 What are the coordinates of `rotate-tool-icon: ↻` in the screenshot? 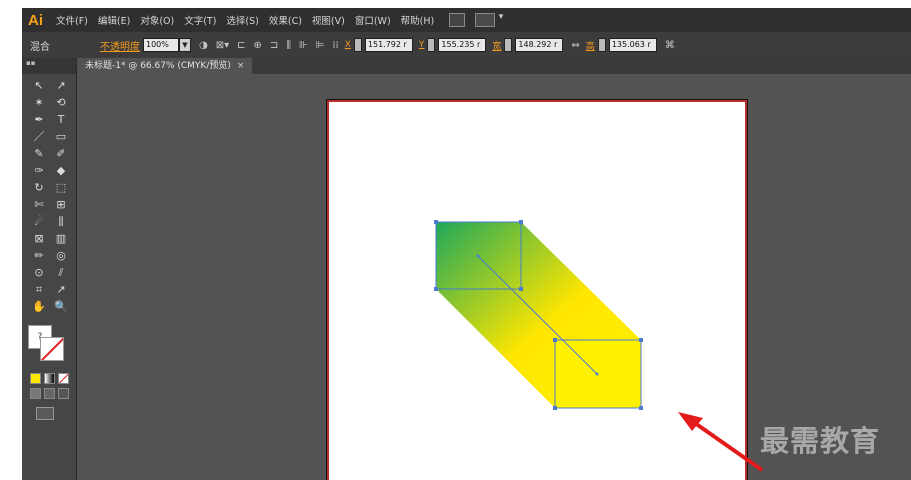 It's located at (39, 187).